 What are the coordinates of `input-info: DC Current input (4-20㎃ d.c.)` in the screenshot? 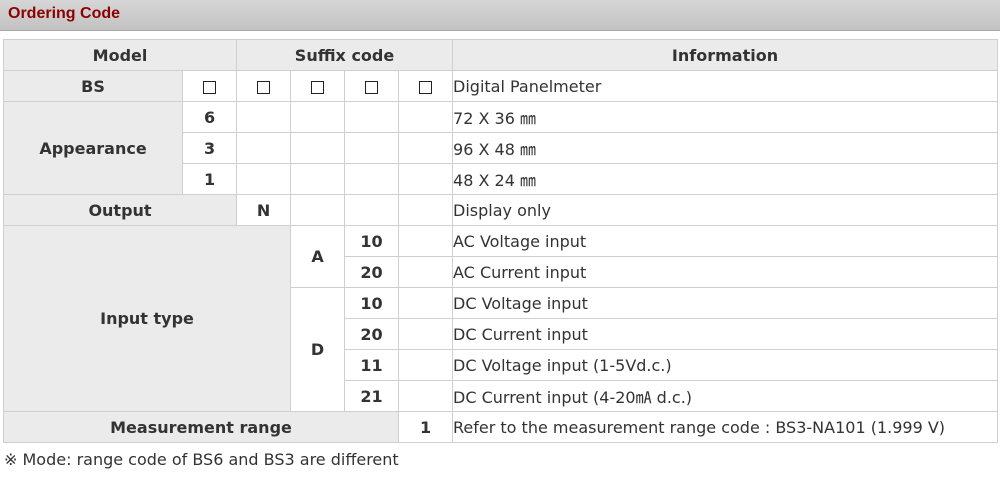 It's located at (725, 396).